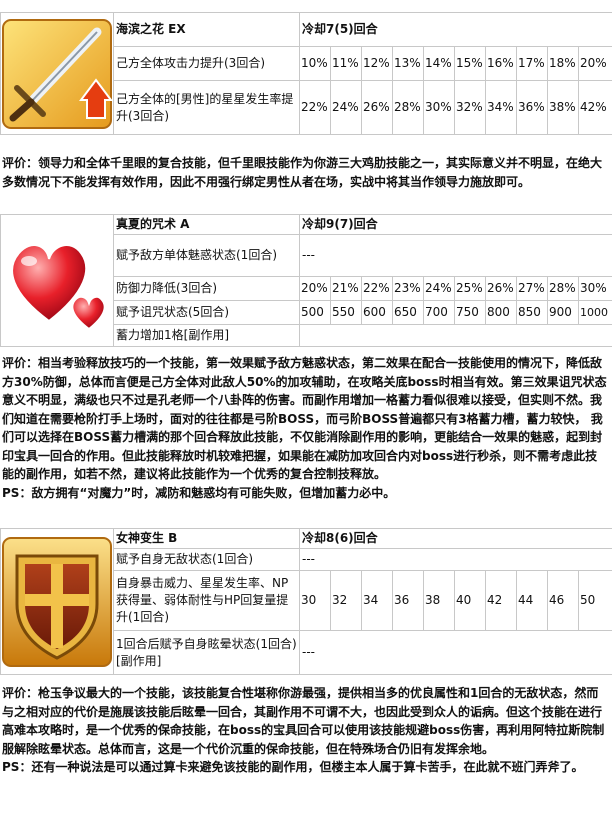 Image resolution: width=612 pixels, height=819 pixels. I want to click on effect-description: 自身暴击威力、星星发生率、NP获得量、弱体耐性与HP回复量提升(1回合), so click(206, 600).